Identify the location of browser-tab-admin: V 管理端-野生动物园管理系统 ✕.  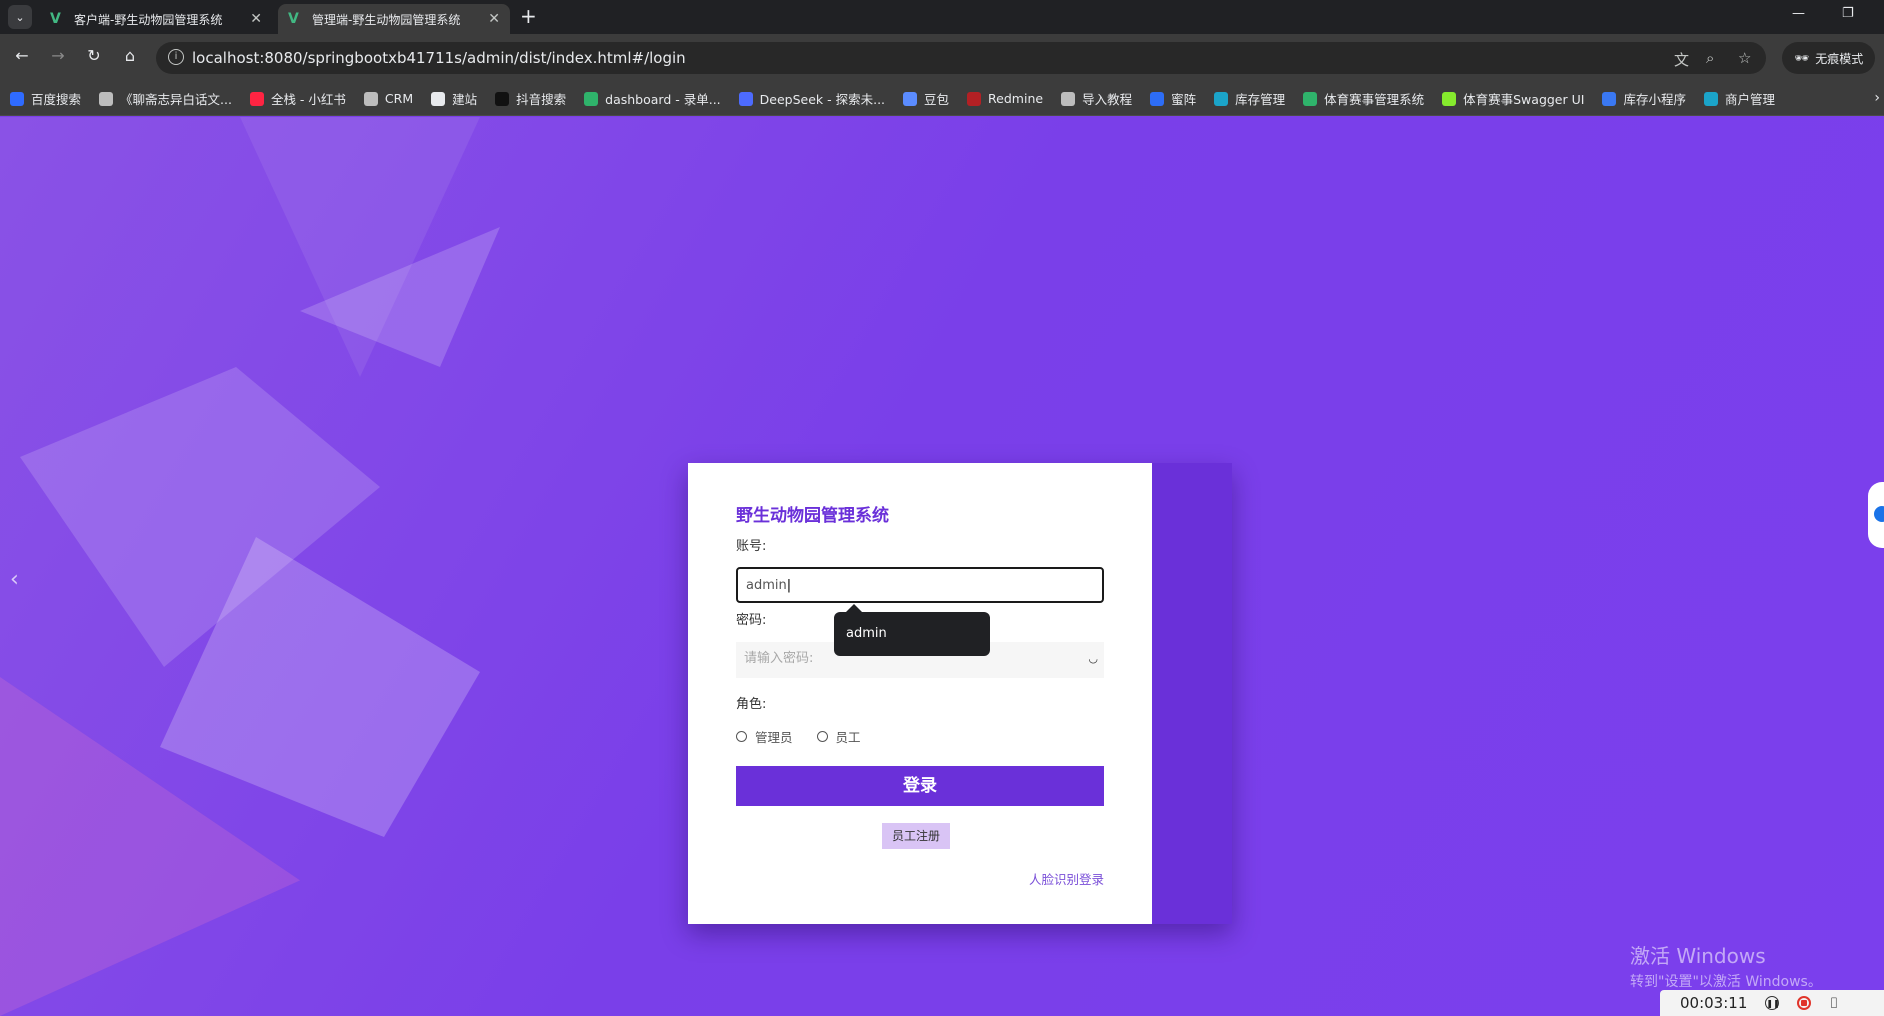
(394, 19).